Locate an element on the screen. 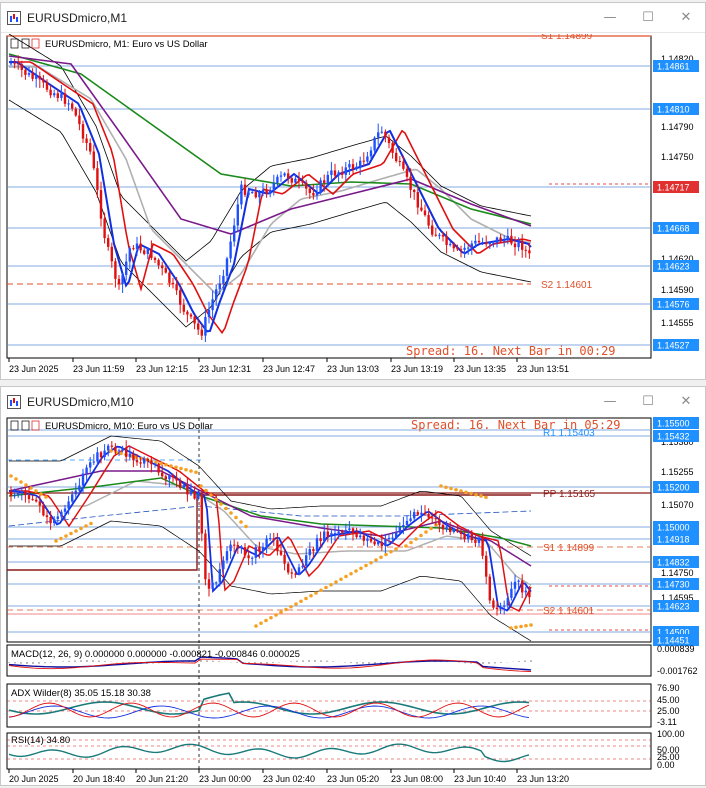 This screenshot has width=706, height=788. macd-scale-label: -0.001762 is located at coordinates (677, 671).